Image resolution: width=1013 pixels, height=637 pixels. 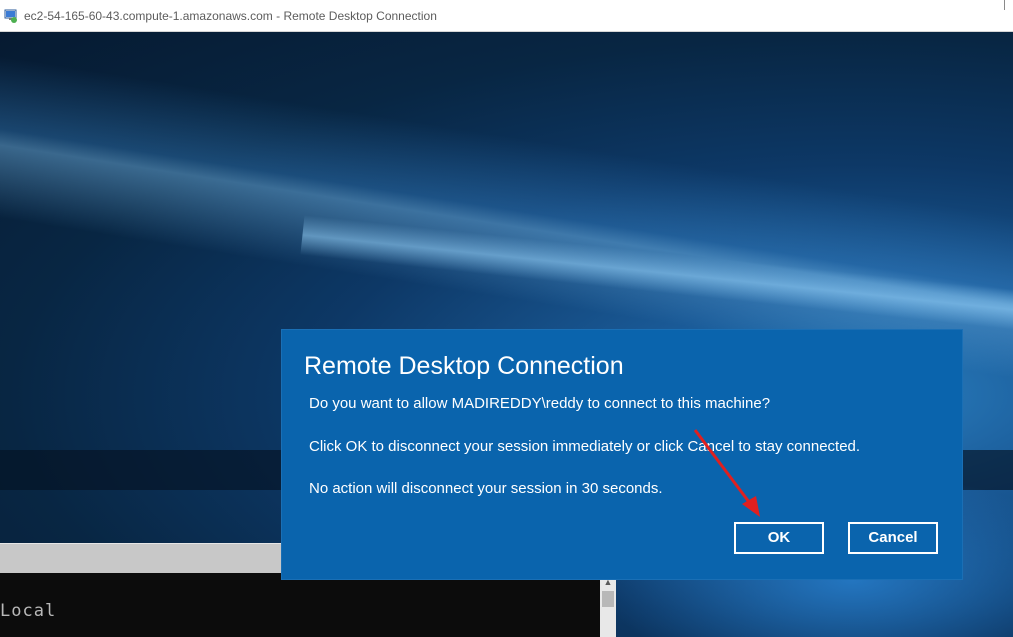 What do you see at coordinates (28, 611) in the screenshot?
I see `console-text: Local` at bounding box center [28, 611].